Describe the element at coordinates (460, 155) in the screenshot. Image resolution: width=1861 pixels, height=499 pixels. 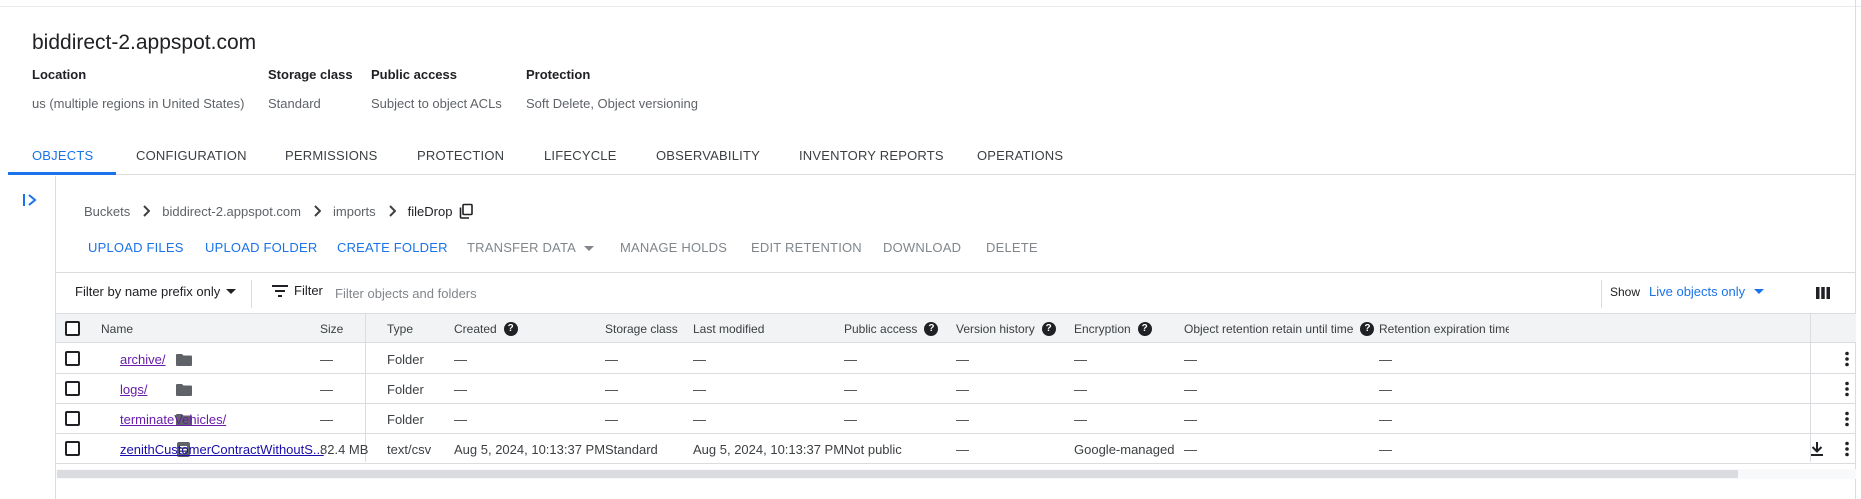
I see `tab-protection: PROTECTION` at that location.